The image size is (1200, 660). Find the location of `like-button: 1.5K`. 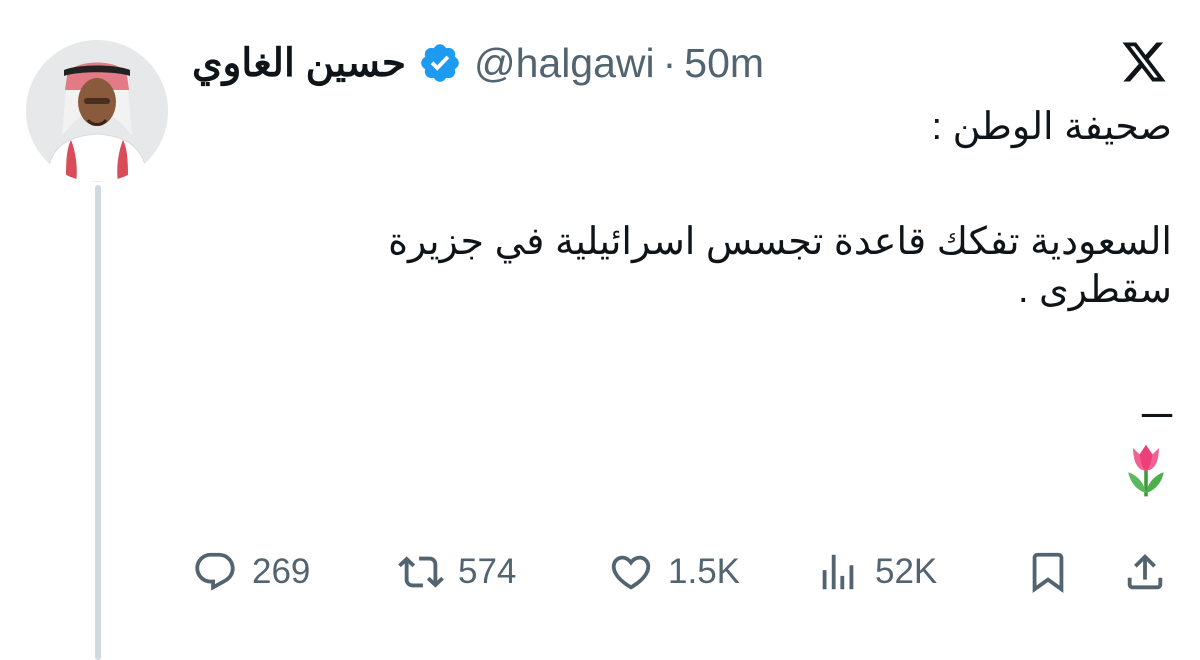

like-button: 1.5K is located at coordinates (674, 572).